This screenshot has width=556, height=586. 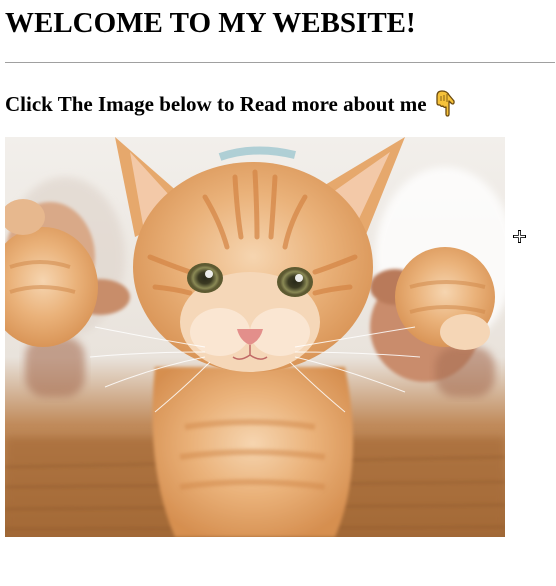 I want to click on divider, so click(x=280, y=62).